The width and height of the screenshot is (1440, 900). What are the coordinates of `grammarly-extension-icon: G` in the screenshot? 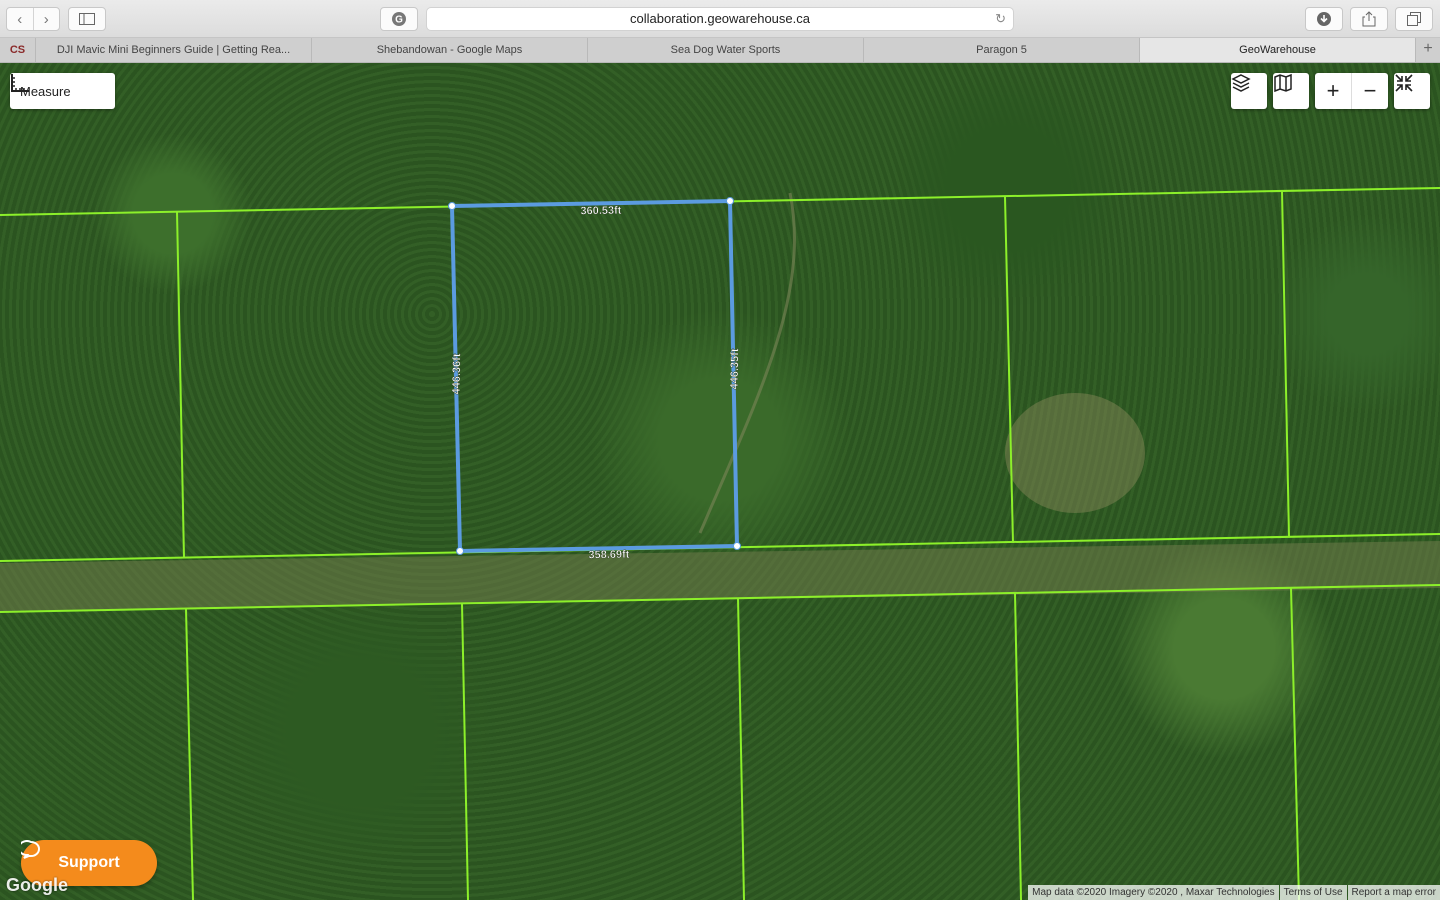 It's located at (399, 19).